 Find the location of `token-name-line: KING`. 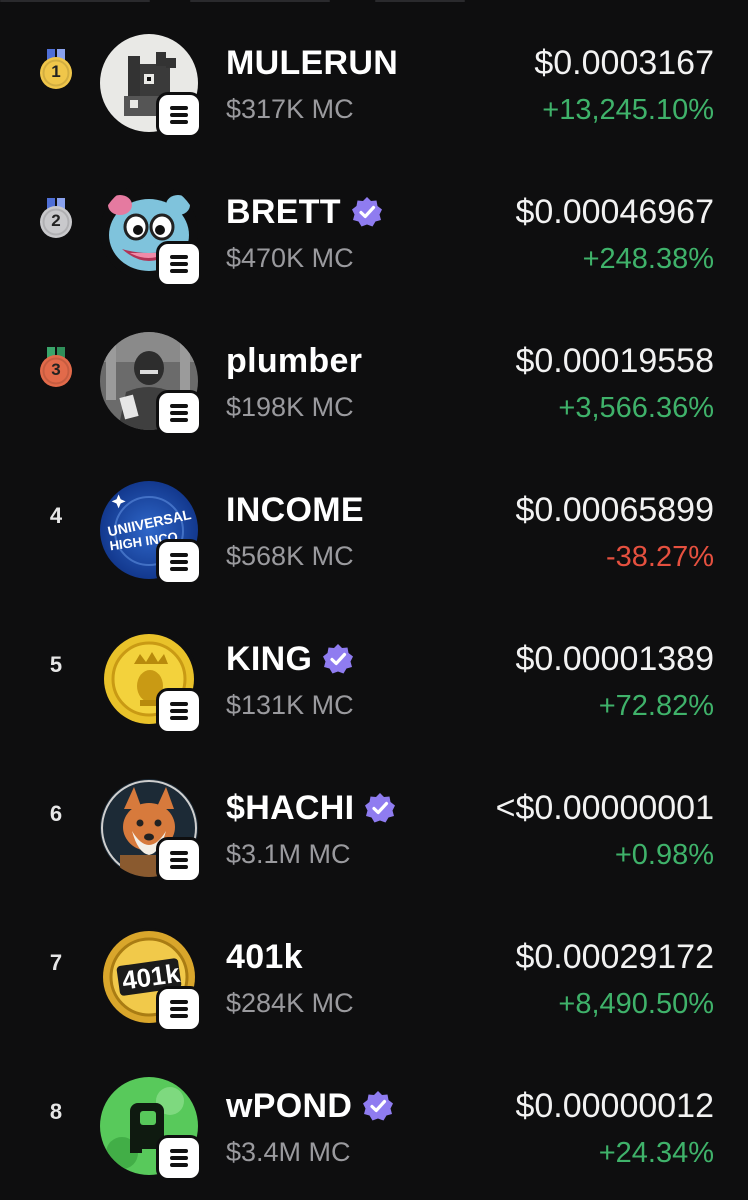

token-name-line: KING is located at coordinates (290, 659).